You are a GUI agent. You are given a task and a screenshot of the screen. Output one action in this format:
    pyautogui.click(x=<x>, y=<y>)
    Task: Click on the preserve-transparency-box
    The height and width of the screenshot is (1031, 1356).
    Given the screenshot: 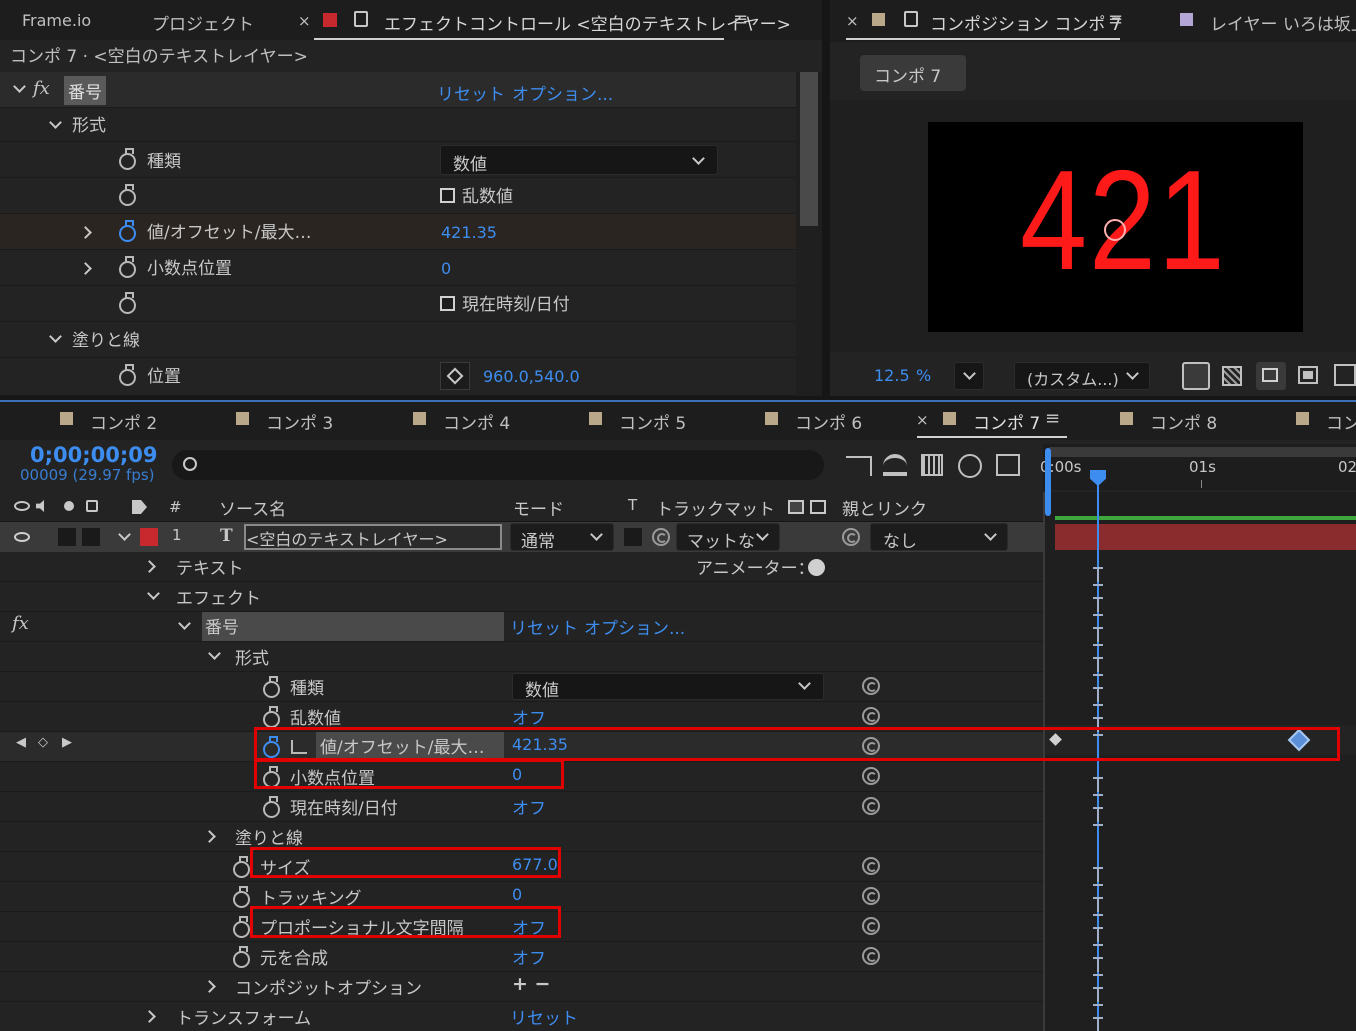 What is the action you would take?
    pyautogui.click(x=633, y=537)
    